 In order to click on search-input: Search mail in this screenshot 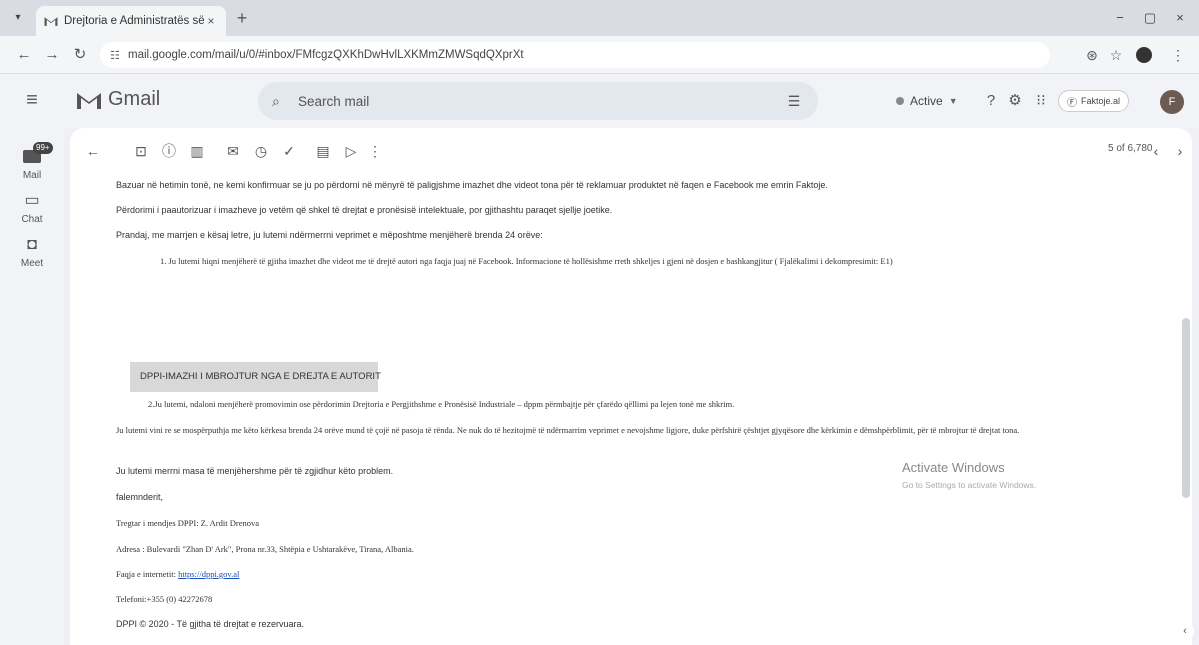, I will do `click(541, 101)`.